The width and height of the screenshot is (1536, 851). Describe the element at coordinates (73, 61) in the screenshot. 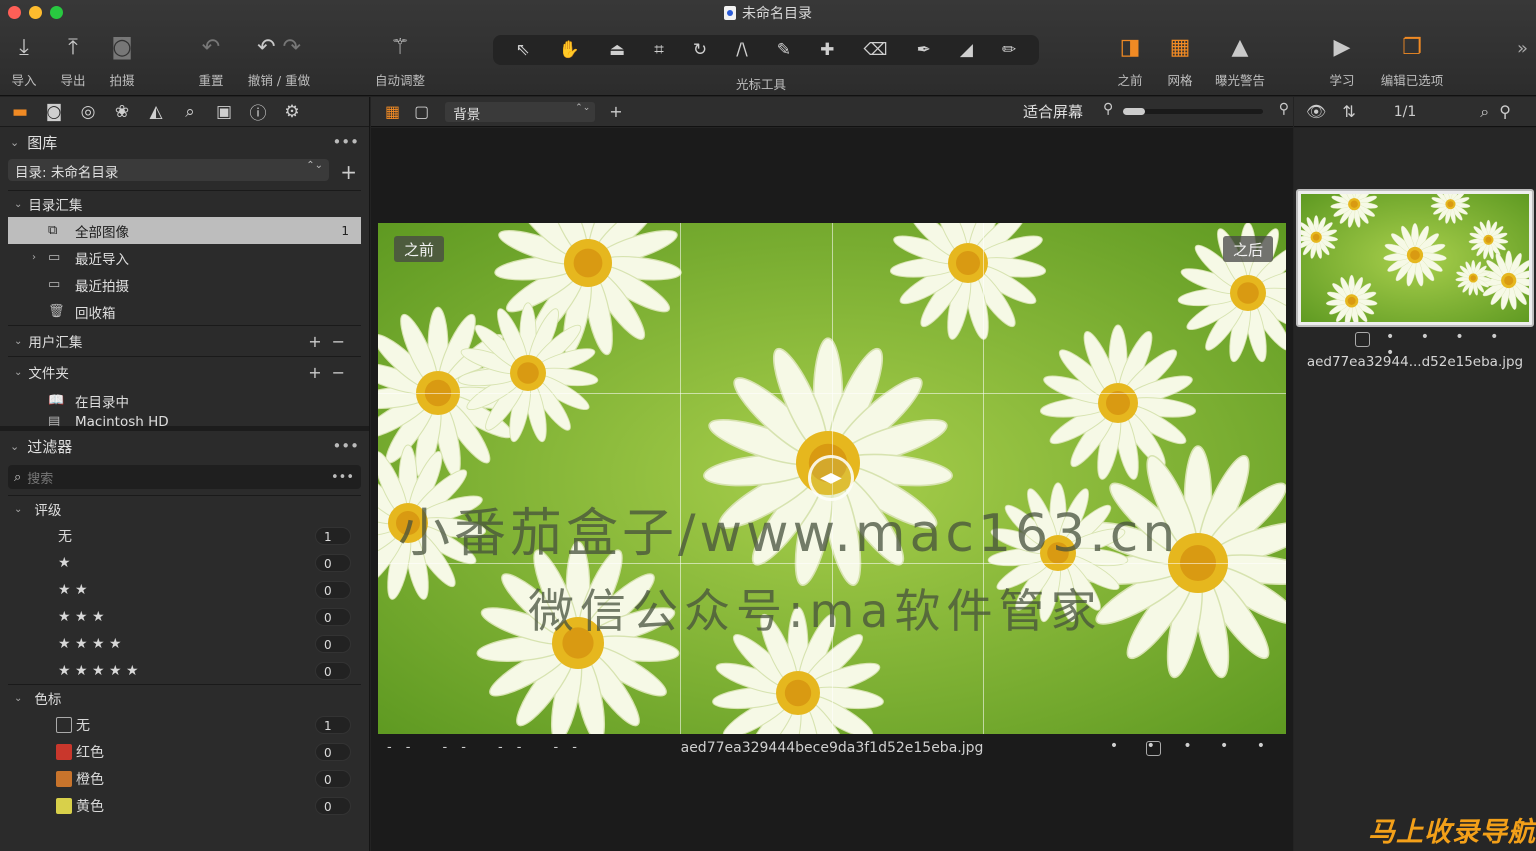

I see `export-button: ⤒ 导出` at that location.